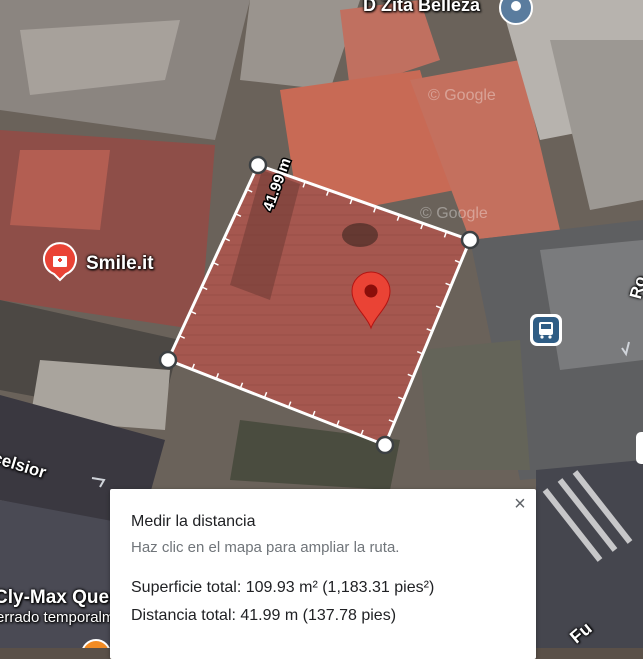  What do you see at coordinates (516, 12) in the screenshot?
I see `place-pin-icon` at bounding box center [516, 12].